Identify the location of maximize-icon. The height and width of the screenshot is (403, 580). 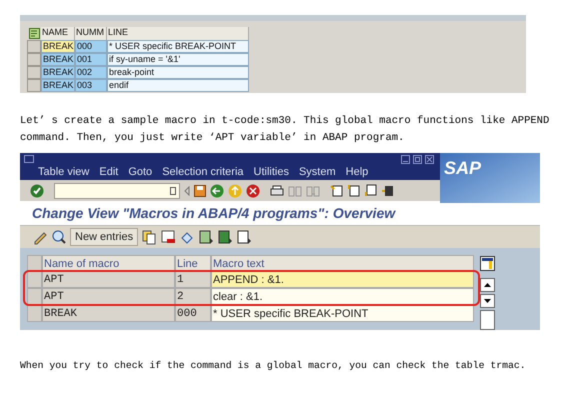
(417, 159).